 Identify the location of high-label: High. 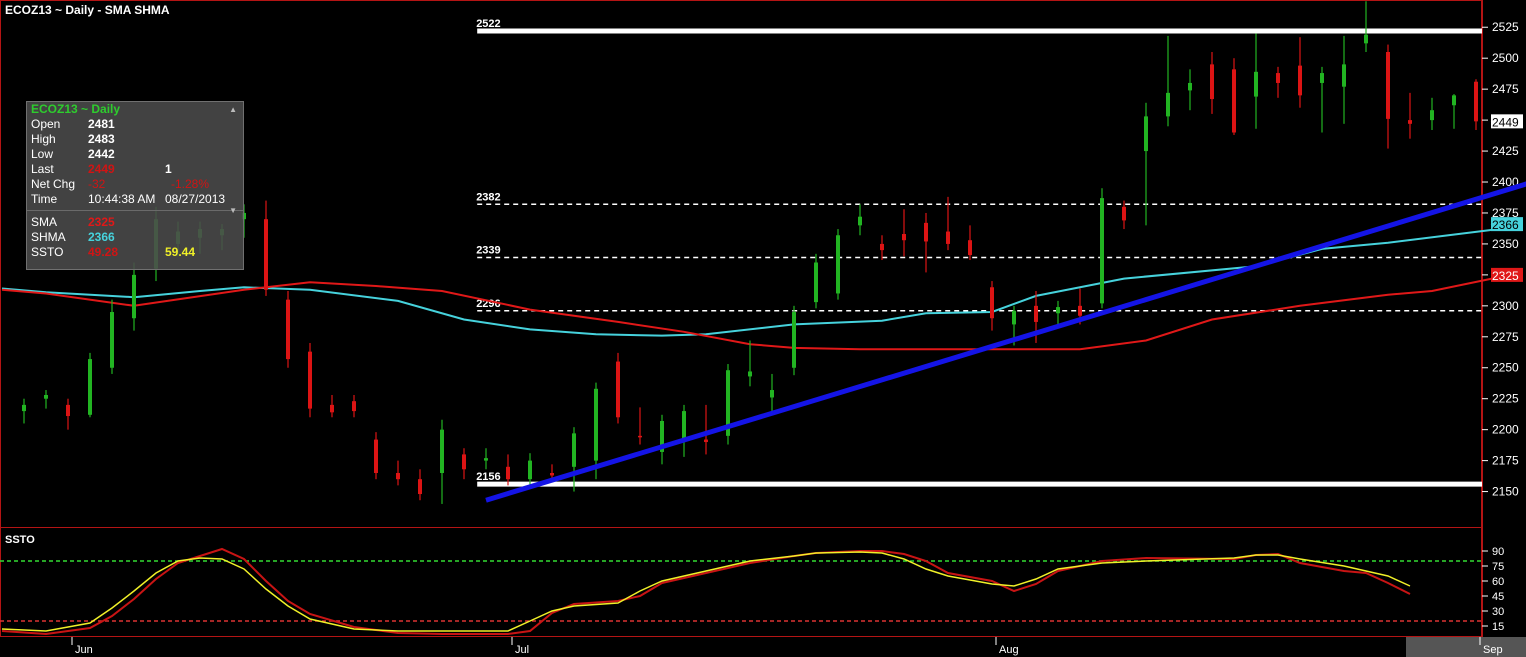
(43, 139).